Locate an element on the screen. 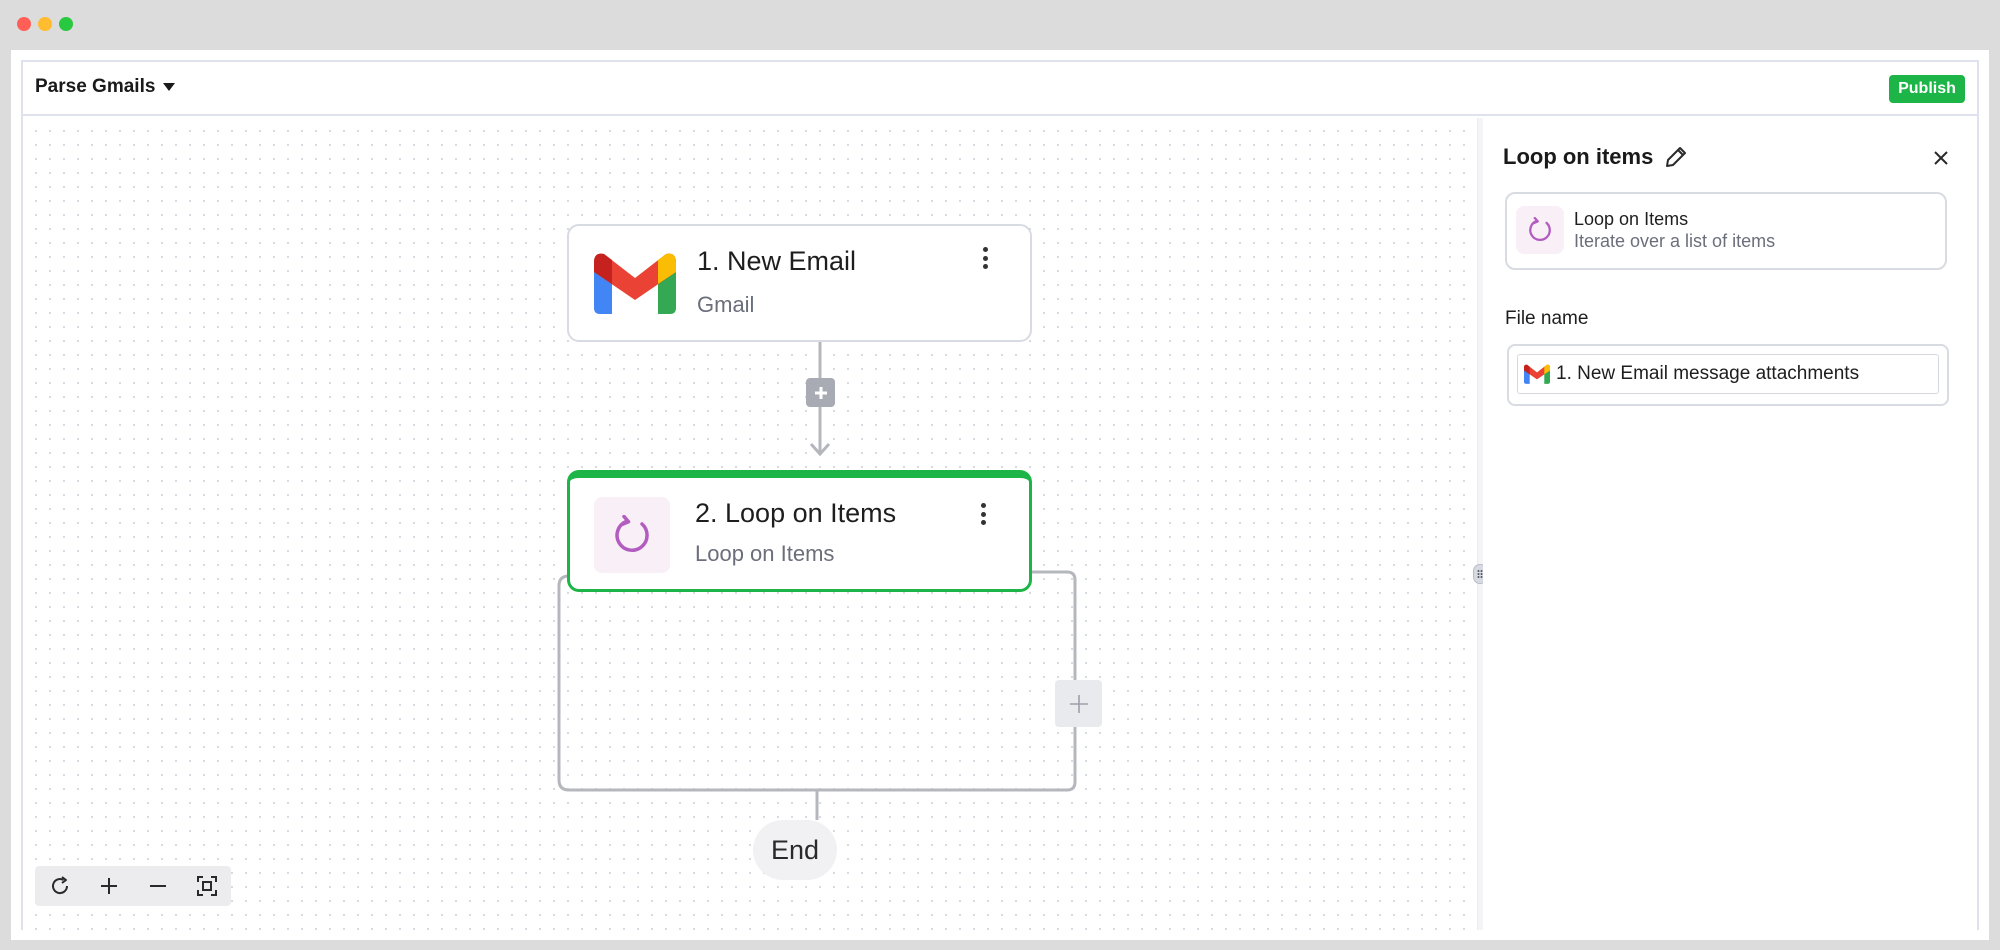 This screenshot has width=2000, height=950. minimize-window-button is located at coordinates (45, 24).